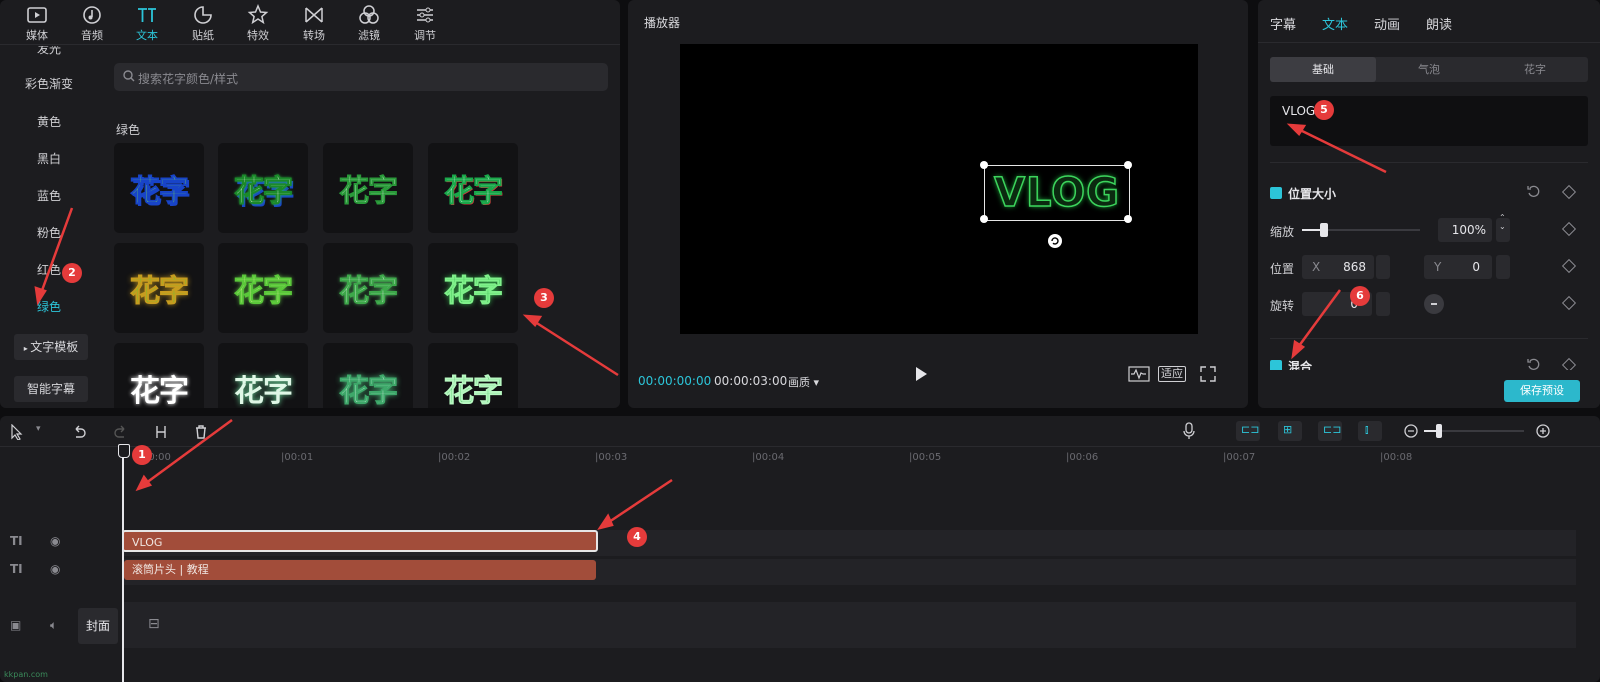 Image resolution: width=1600 pixels, height=682 pixels. Describe the element at coordinates (314, 22) in the screenshot. I see `tab-transition: 转场` at that location.